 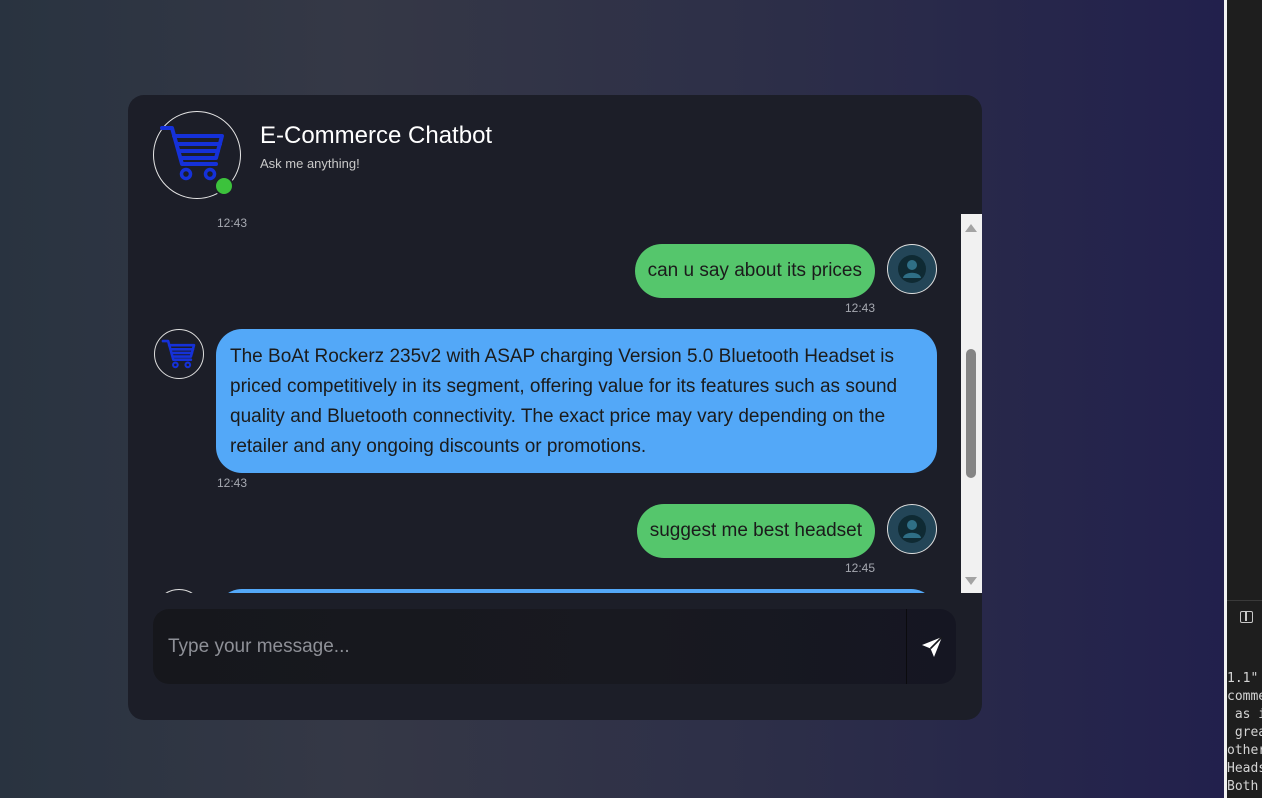 I want to click on code-line: 1.1", so click(x=1243, y=678).